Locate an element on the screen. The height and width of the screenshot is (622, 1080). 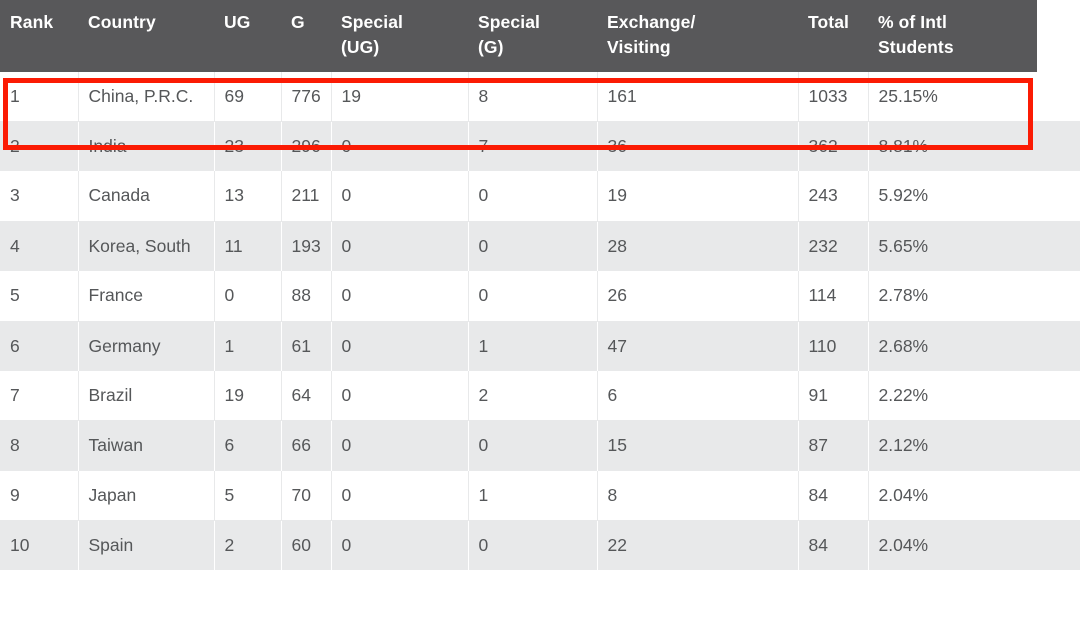
cell-g: 88 is located at coordinates (306, 296).